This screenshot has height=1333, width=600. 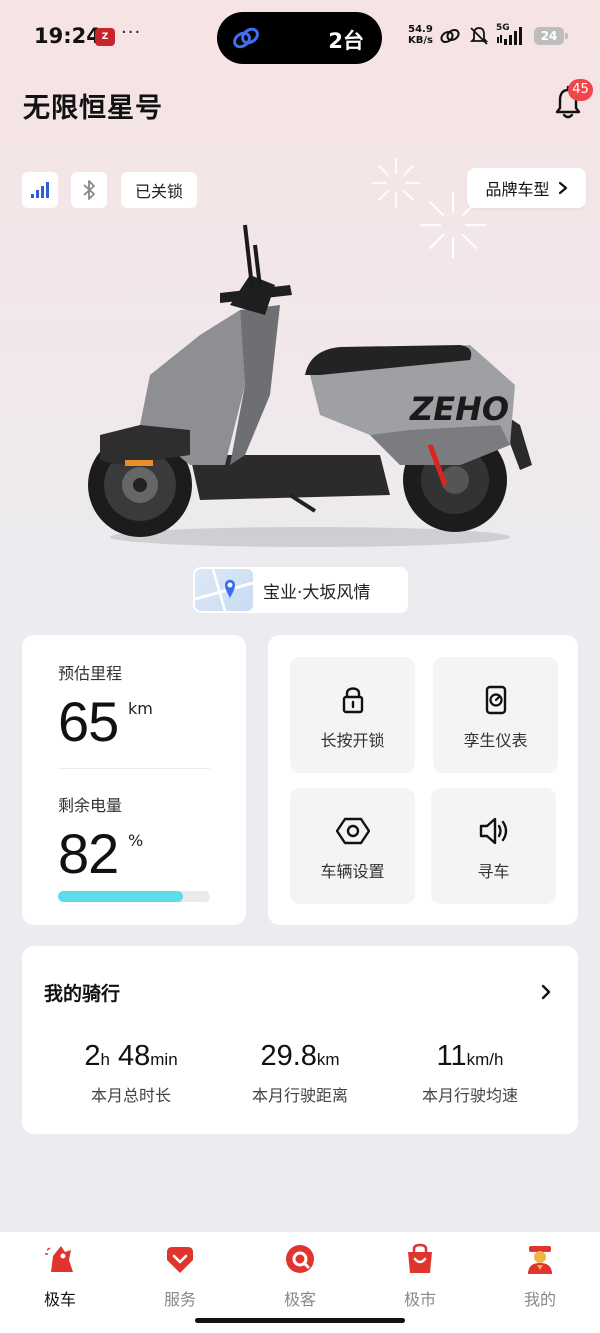 I want to click on page-title: 无限恒星号, so click(x=93, y=108).